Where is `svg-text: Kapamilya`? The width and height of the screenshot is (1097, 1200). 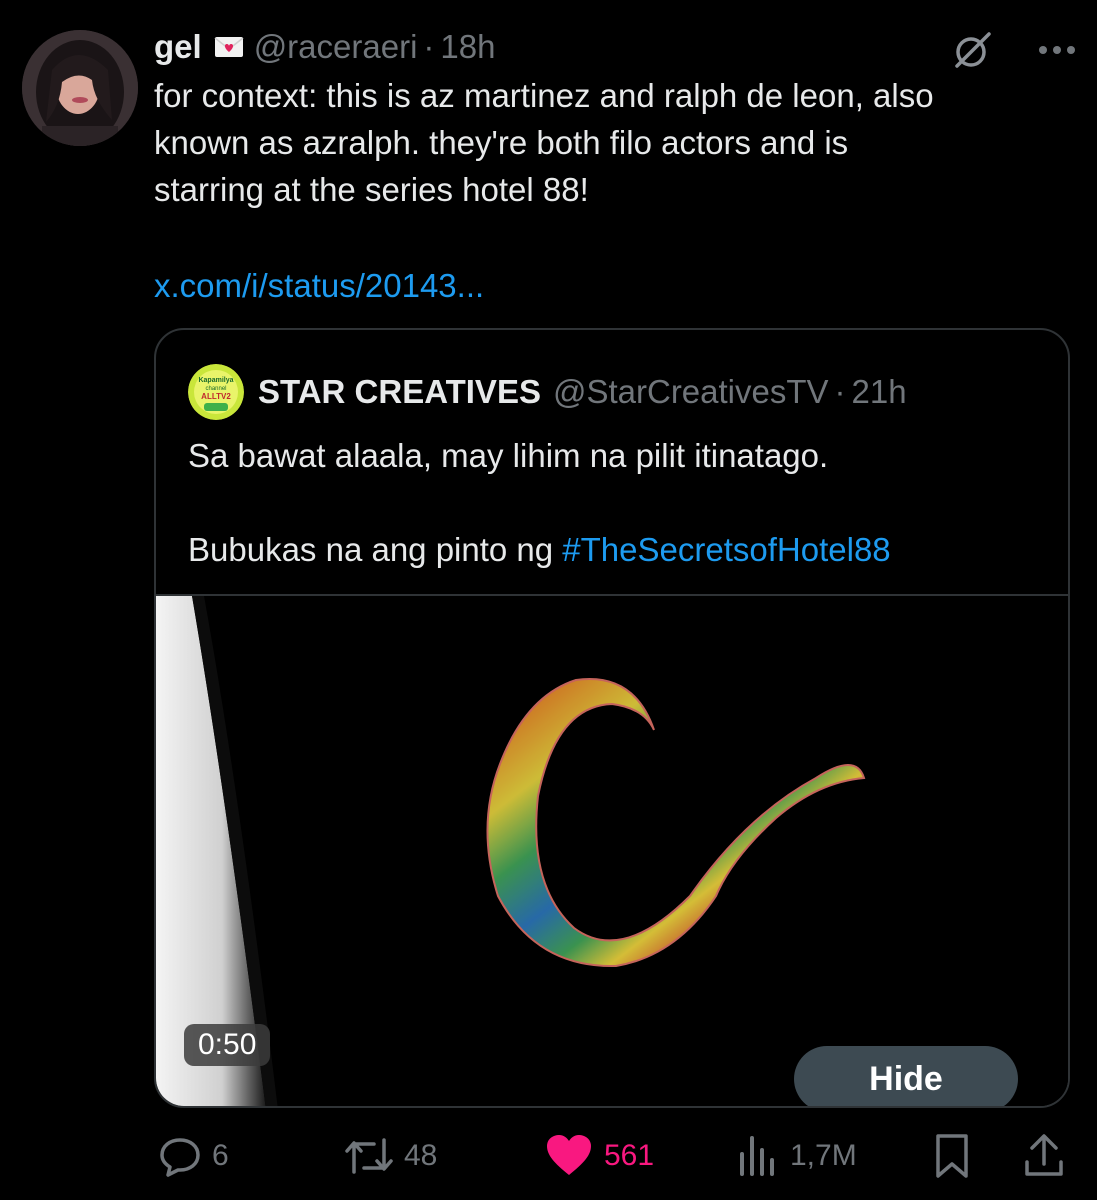 svg-text: Kapamilya is located at coordinates (215, 380).